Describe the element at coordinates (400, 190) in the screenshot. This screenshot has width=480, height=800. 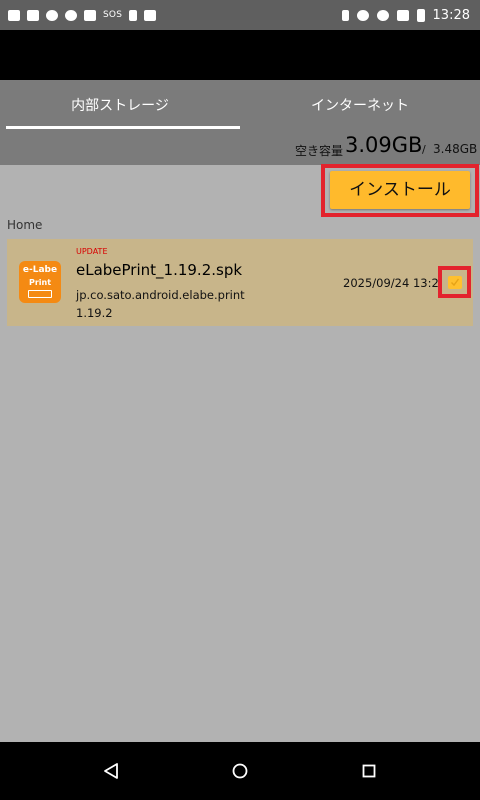
I see `install-button: インストール` at that location.